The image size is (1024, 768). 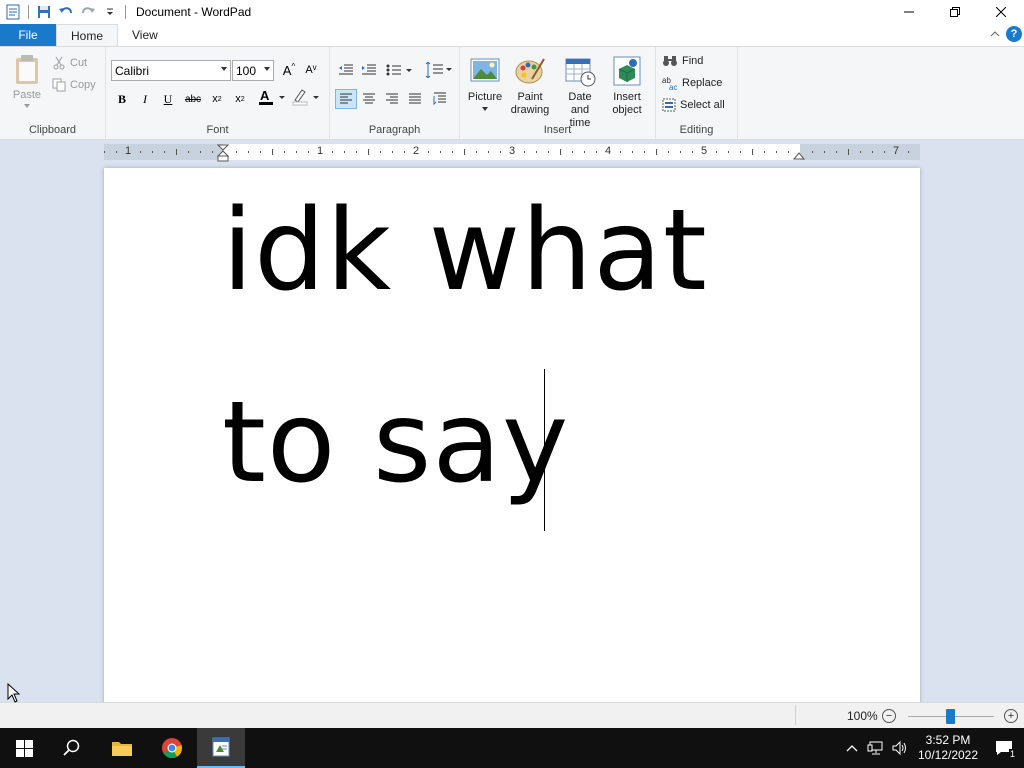 What do you see at coordinates (369, 99) in the screenshot?
I see `align-center-icon` at bounding box center [369, 99].